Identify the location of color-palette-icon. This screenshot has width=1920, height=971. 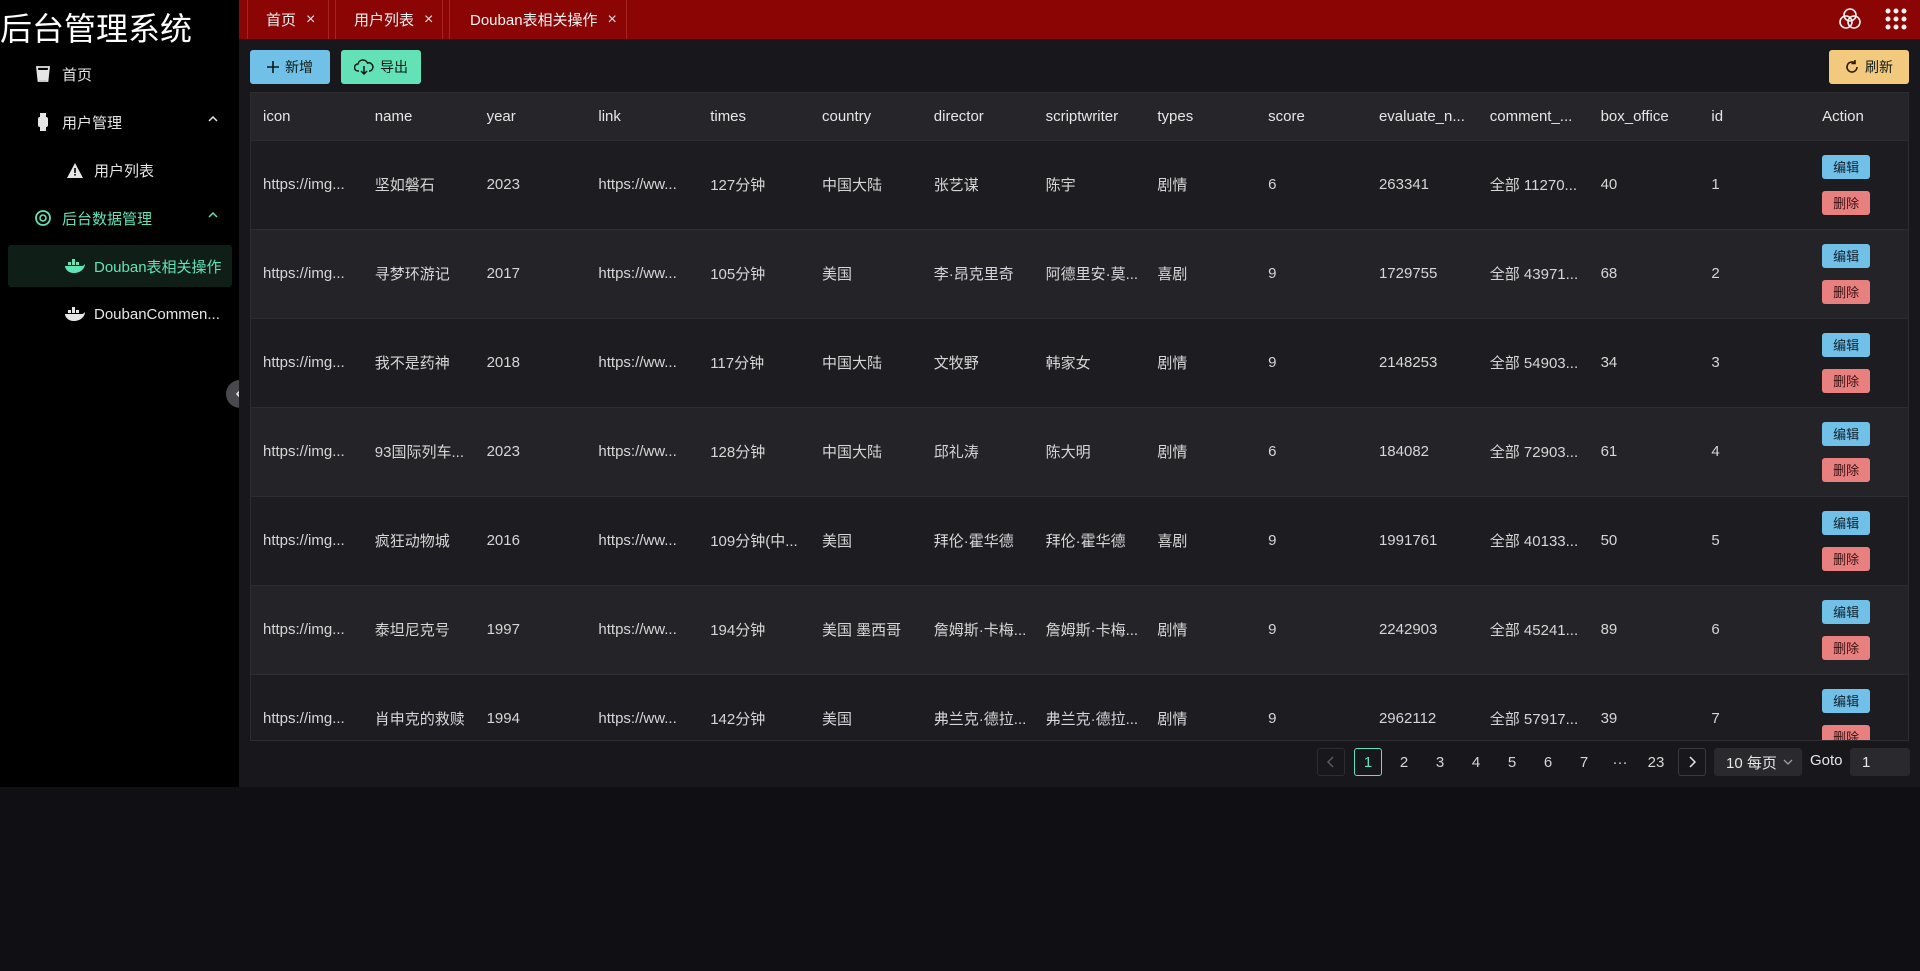
(1850, 19).